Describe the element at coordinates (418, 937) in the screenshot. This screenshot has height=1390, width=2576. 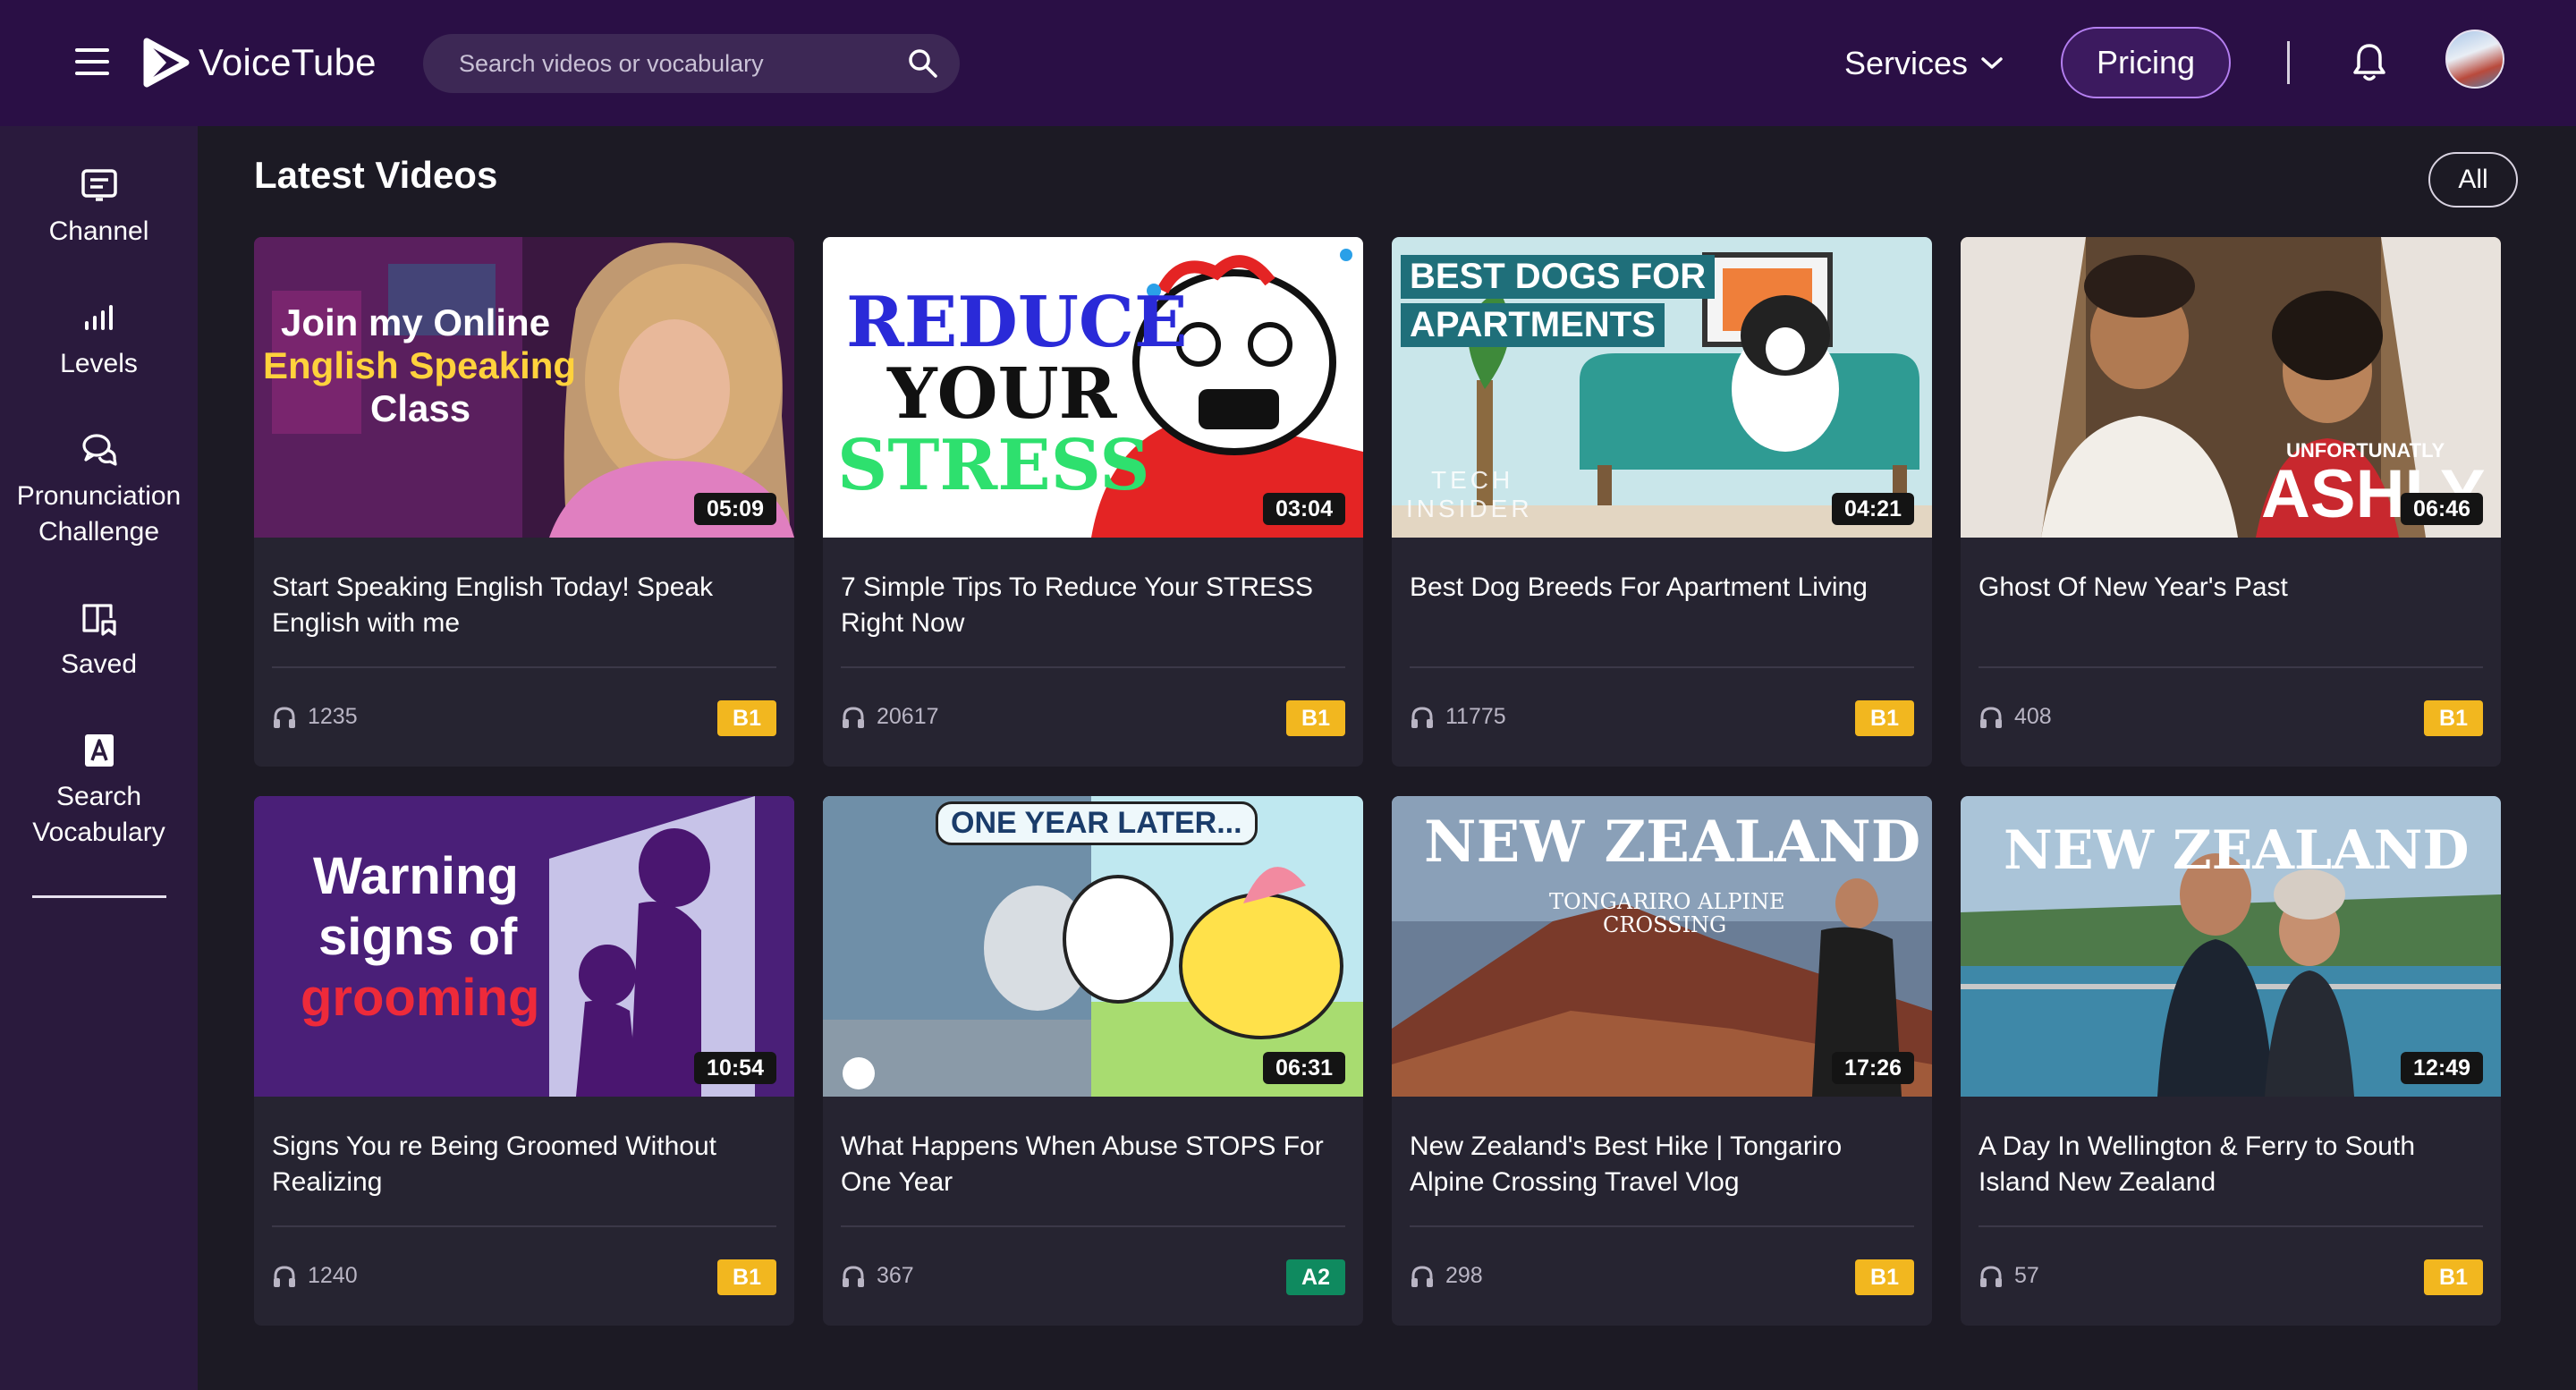
I see `thumbnail-caption: signs of` at that location.